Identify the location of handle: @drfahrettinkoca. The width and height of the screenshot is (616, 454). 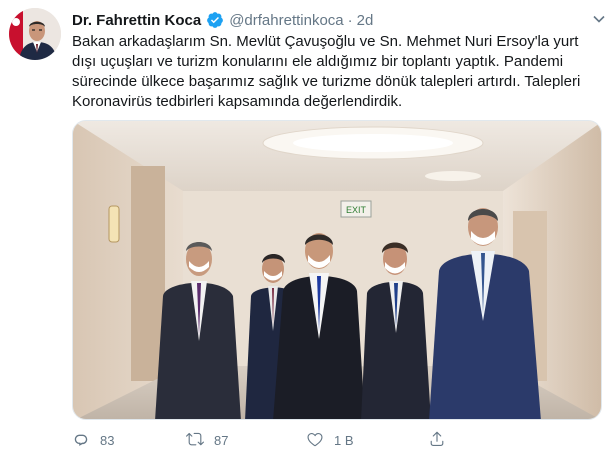
(286, 20).